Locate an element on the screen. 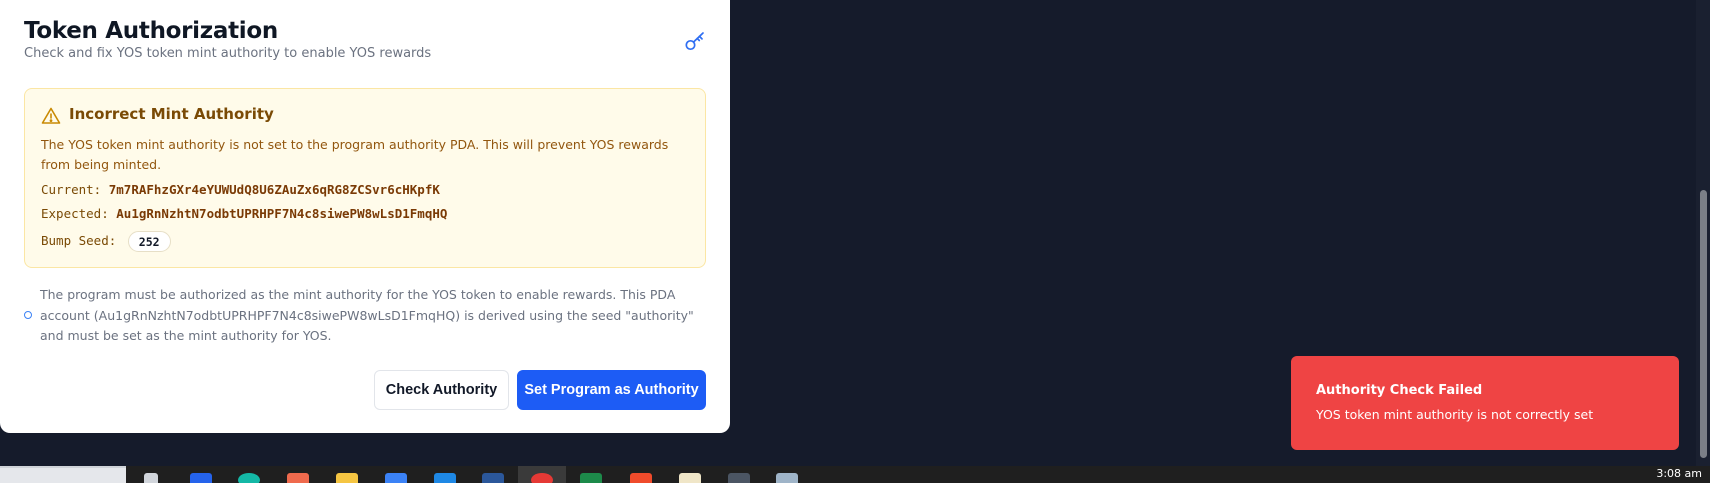 The image size is (1710, 483). card-title: Token Authorization is located at coordinates (151, 31).